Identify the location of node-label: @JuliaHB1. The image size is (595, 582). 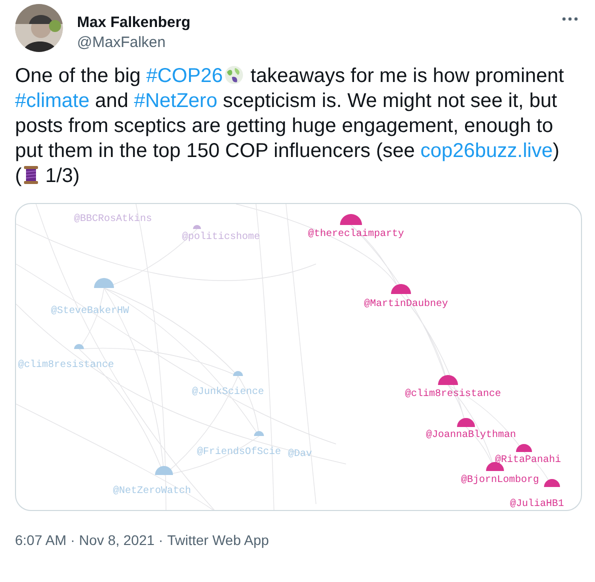
(537, 504).